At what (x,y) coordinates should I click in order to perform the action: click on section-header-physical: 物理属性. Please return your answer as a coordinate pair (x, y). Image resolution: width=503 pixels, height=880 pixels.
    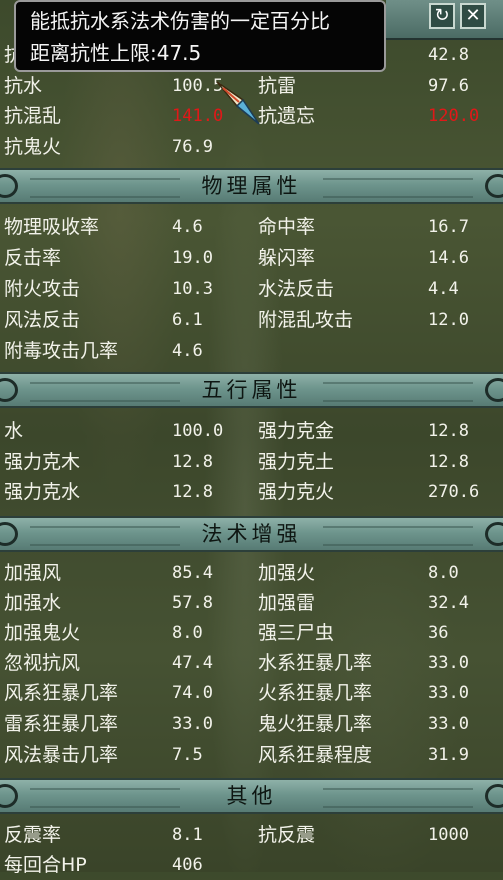
    Looking at the image, I should click on (251, 186).